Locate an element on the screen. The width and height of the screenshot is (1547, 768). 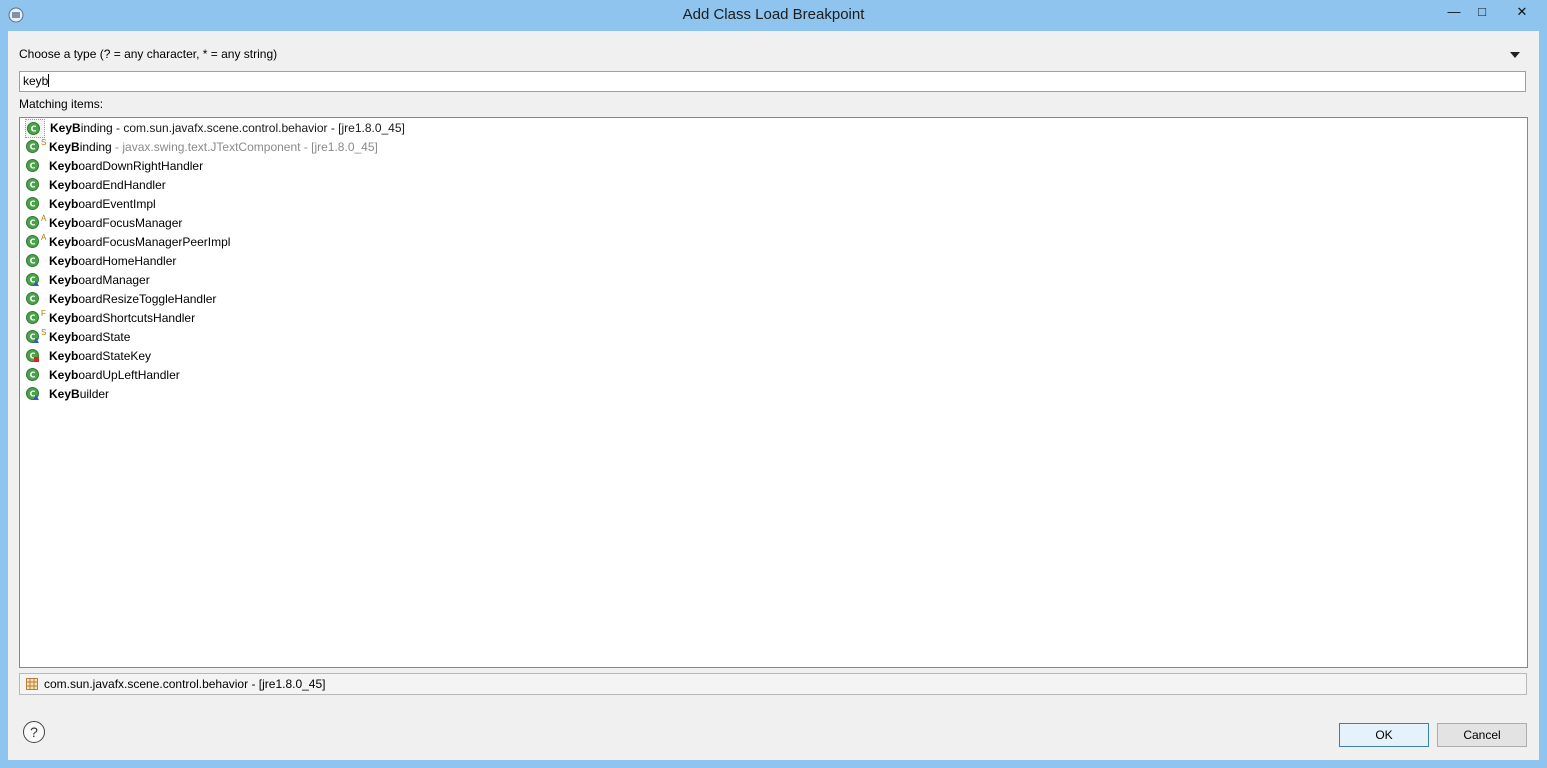
type-name: KeyboardShortcutsHandler is located at coordinates (122, 318).